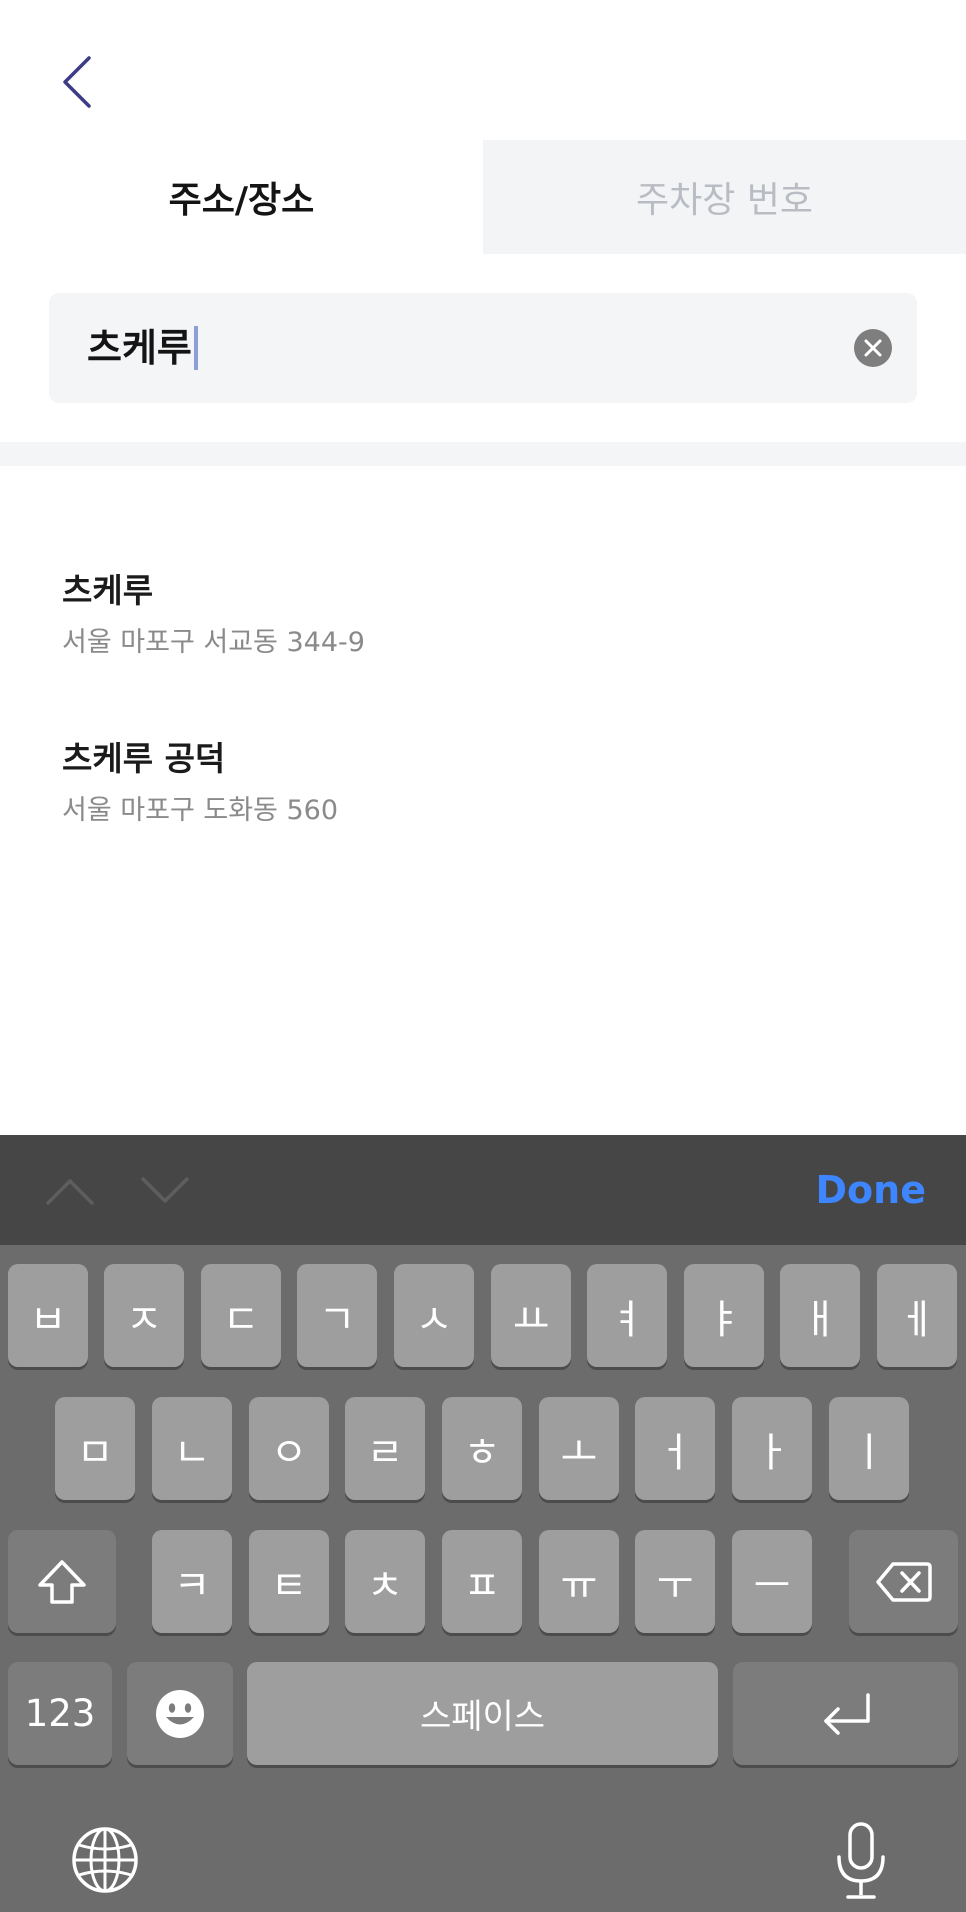 The height and width of the screenshot is (1912, 966). I want to click on globe-button, so click(105, 1860).